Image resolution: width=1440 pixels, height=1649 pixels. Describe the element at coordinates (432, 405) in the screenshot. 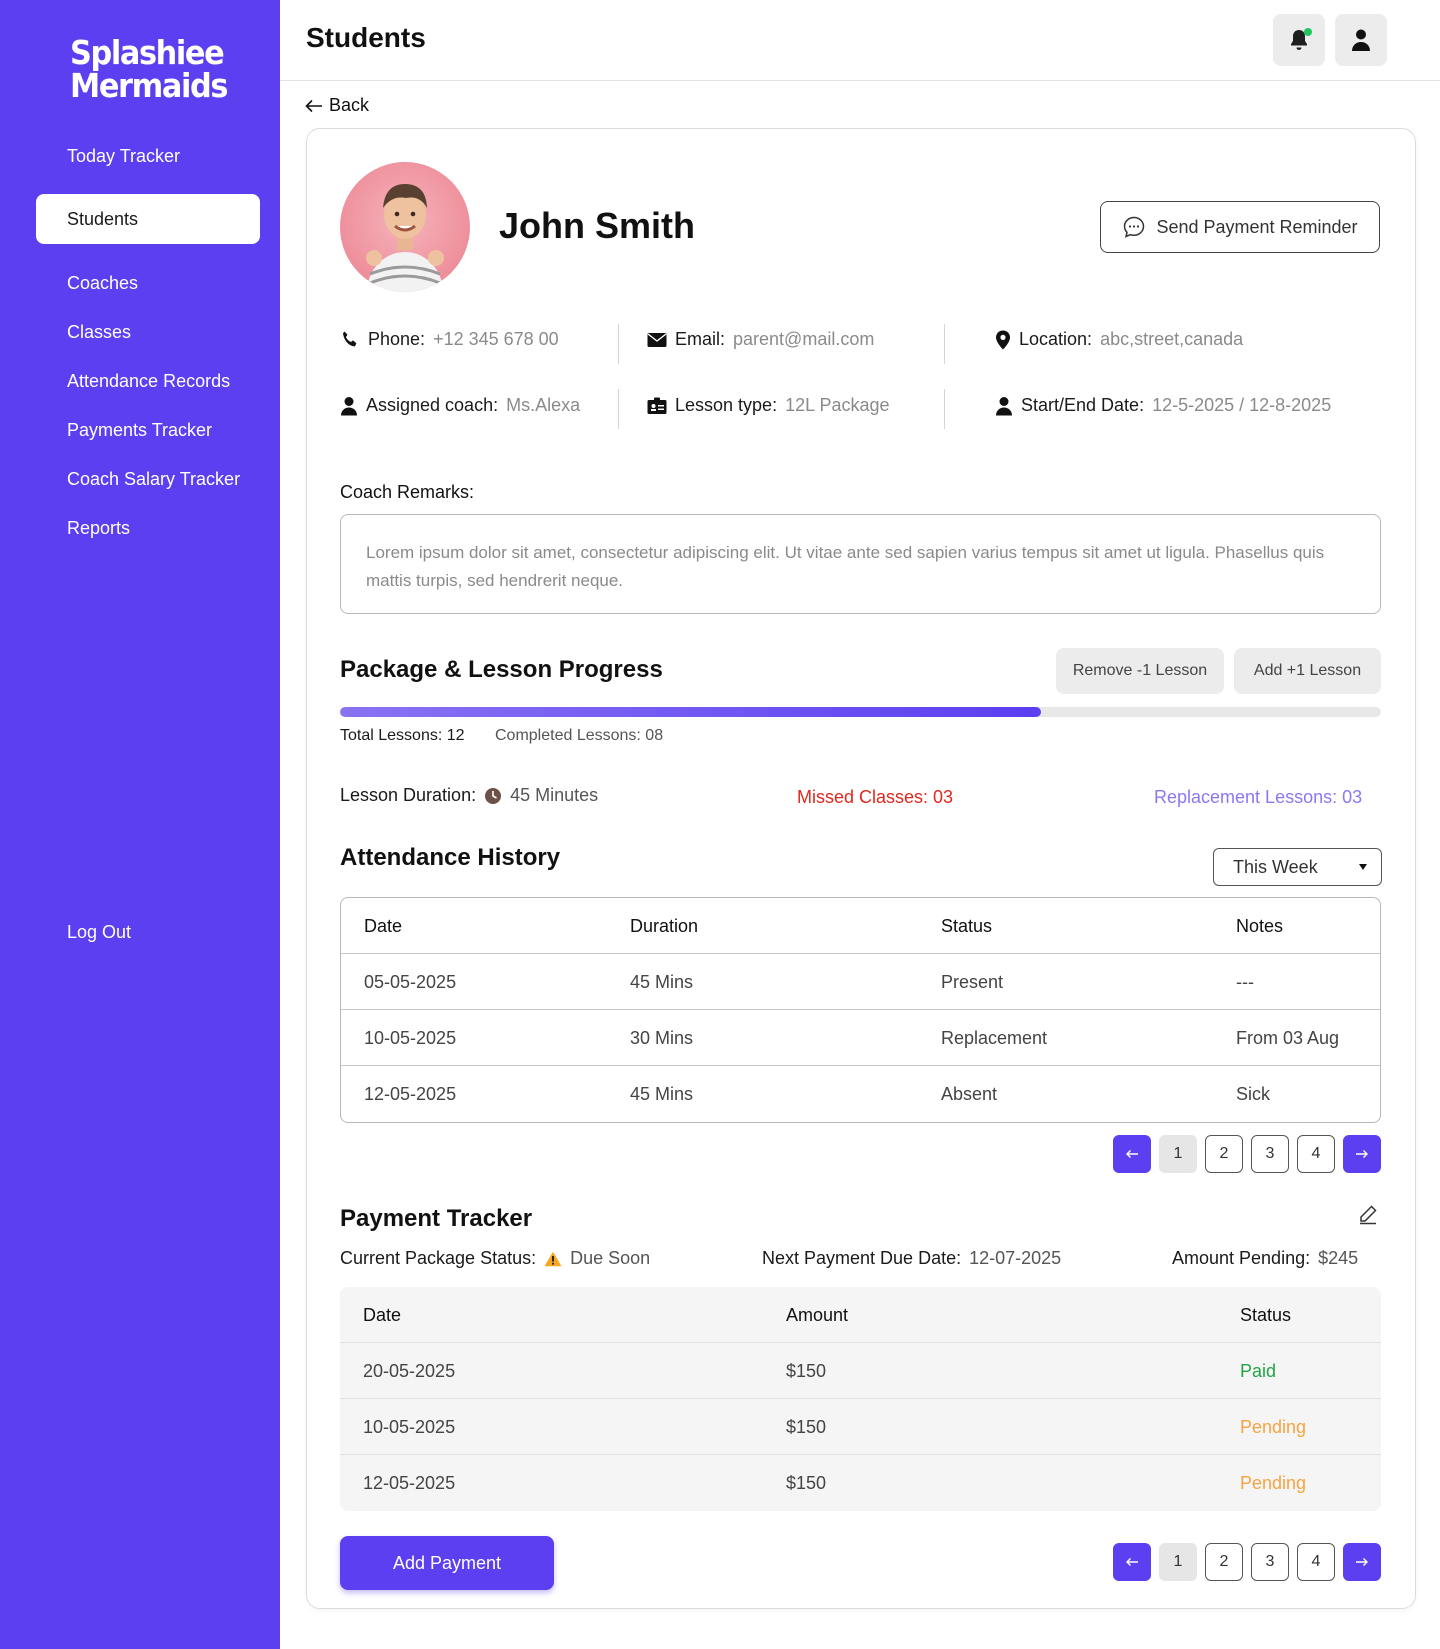

I see `coach-label: Assigned coach:` at that location.